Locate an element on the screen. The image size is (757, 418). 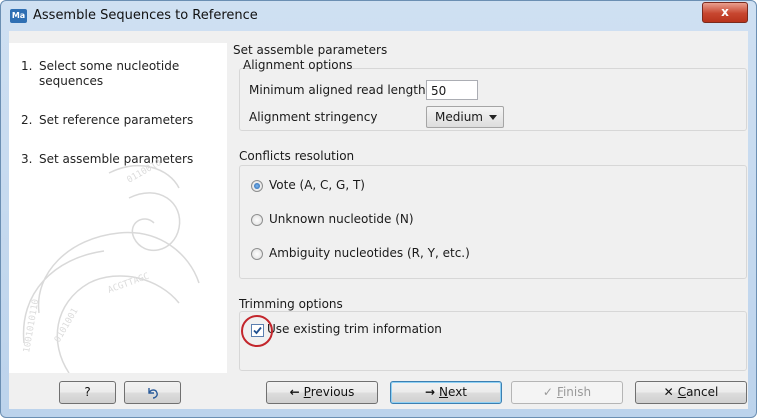
svg-text: 1001010110 is located at coordinates (31, 325).